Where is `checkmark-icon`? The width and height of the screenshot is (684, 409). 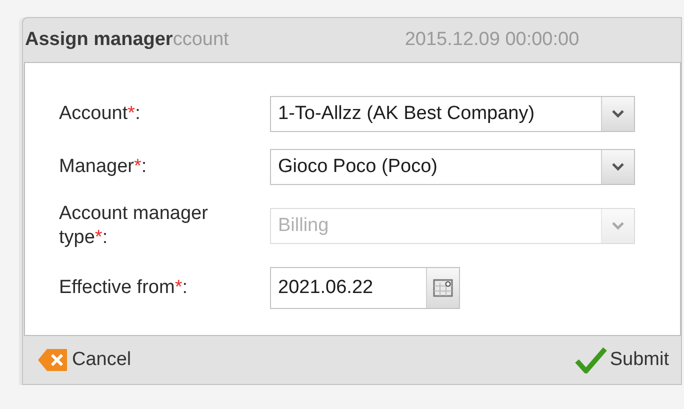
checkmark-icon is located at coordinates (590, 360).